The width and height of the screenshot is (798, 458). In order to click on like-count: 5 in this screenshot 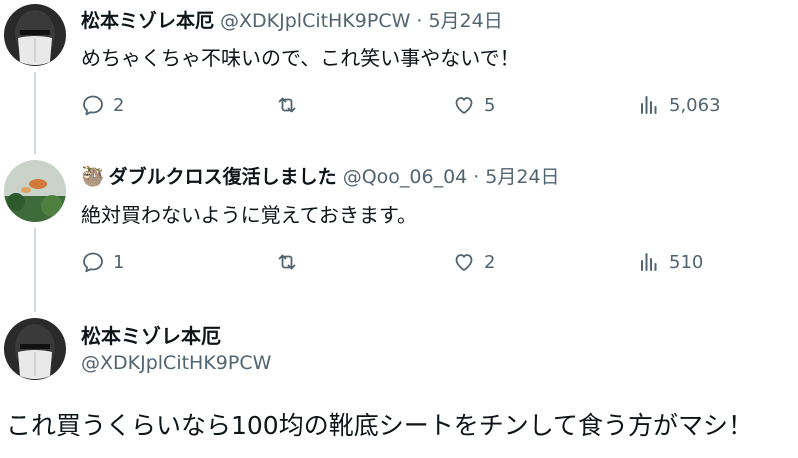, I will do `click(490, 105)`.